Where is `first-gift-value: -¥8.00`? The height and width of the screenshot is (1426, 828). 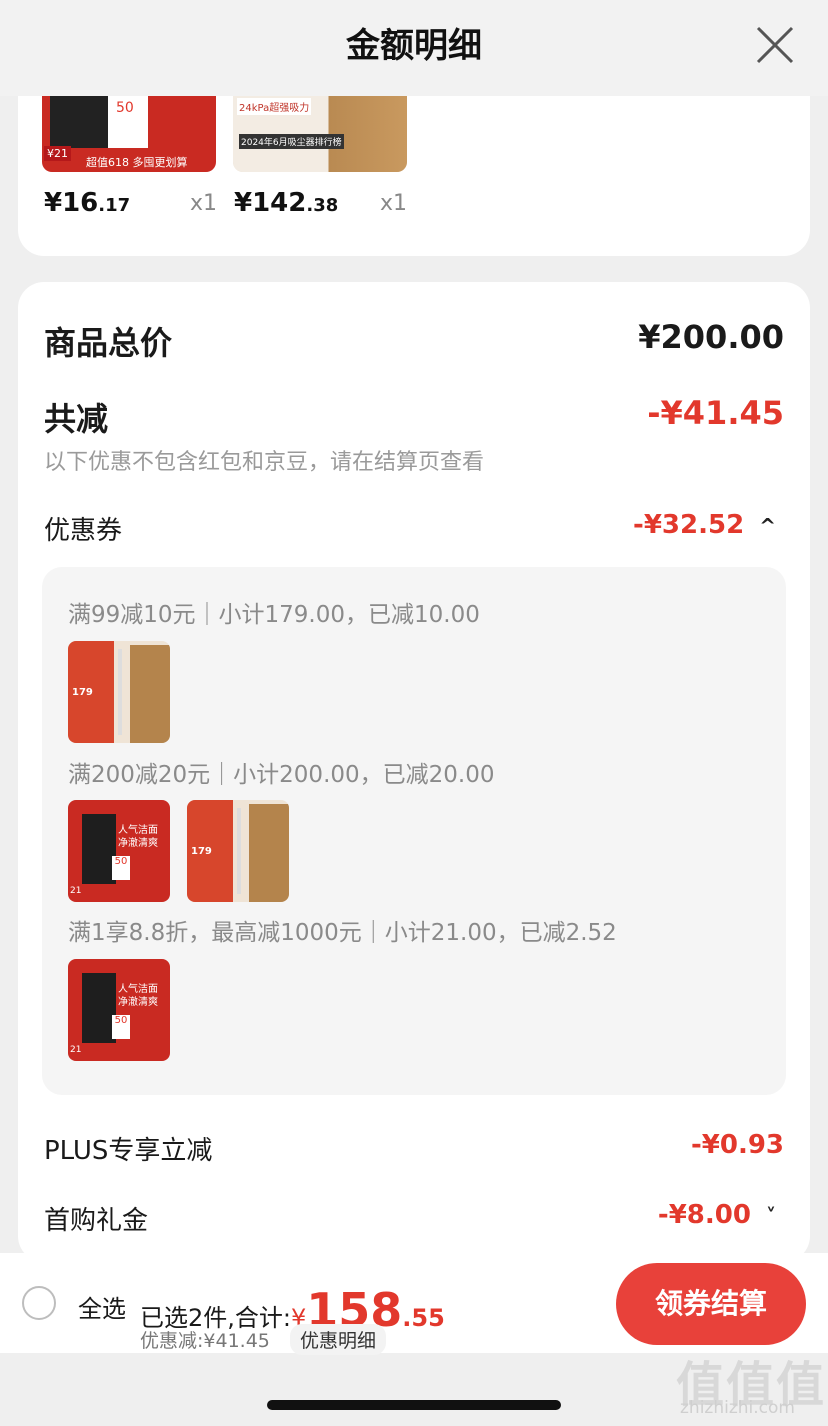 first-gift-value: -¥8.00 is located at coordinates (704, 1215).